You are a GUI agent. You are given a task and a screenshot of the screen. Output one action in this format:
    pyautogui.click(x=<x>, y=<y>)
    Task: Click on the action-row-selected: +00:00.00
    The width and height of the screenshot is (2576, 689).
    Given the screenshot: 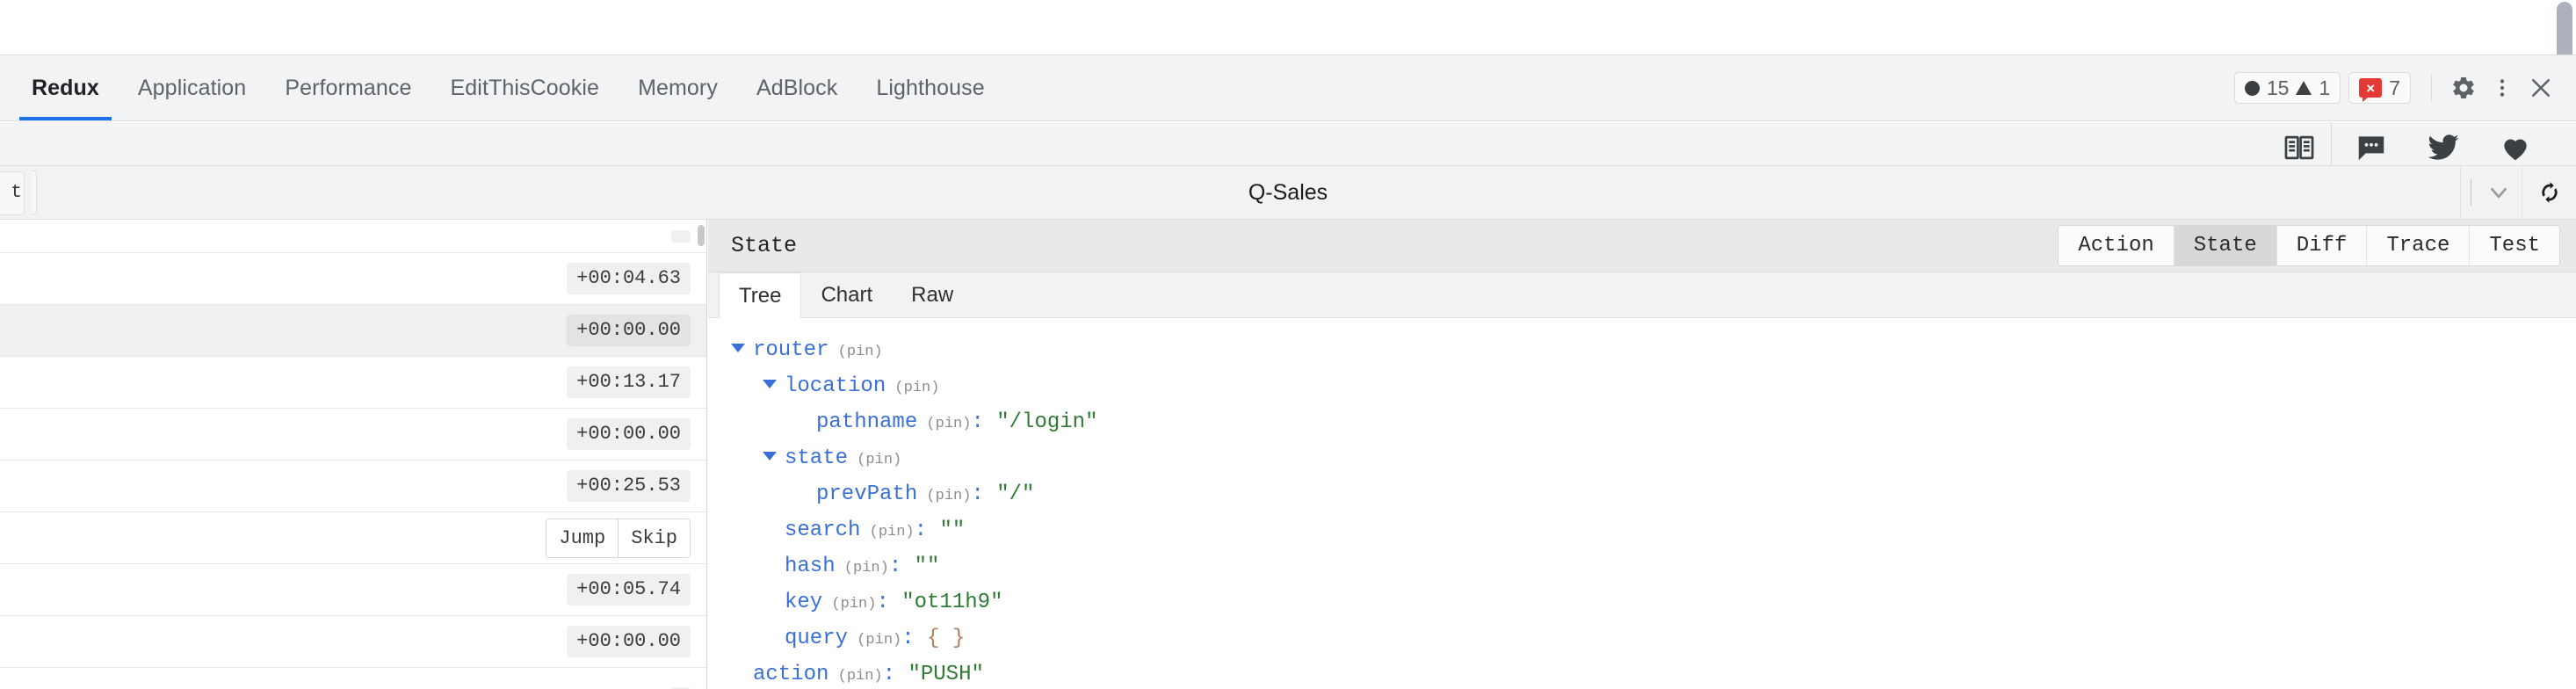 What is the action you would take?
    pyautogui.click(x=353, y=331)
    